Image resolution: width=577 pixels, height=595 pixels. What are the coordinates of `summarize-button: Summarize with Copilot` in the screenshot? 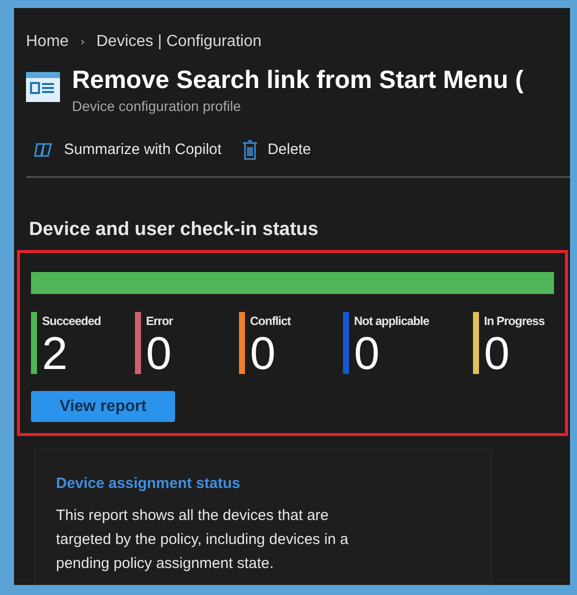 It's located at (128, 150).